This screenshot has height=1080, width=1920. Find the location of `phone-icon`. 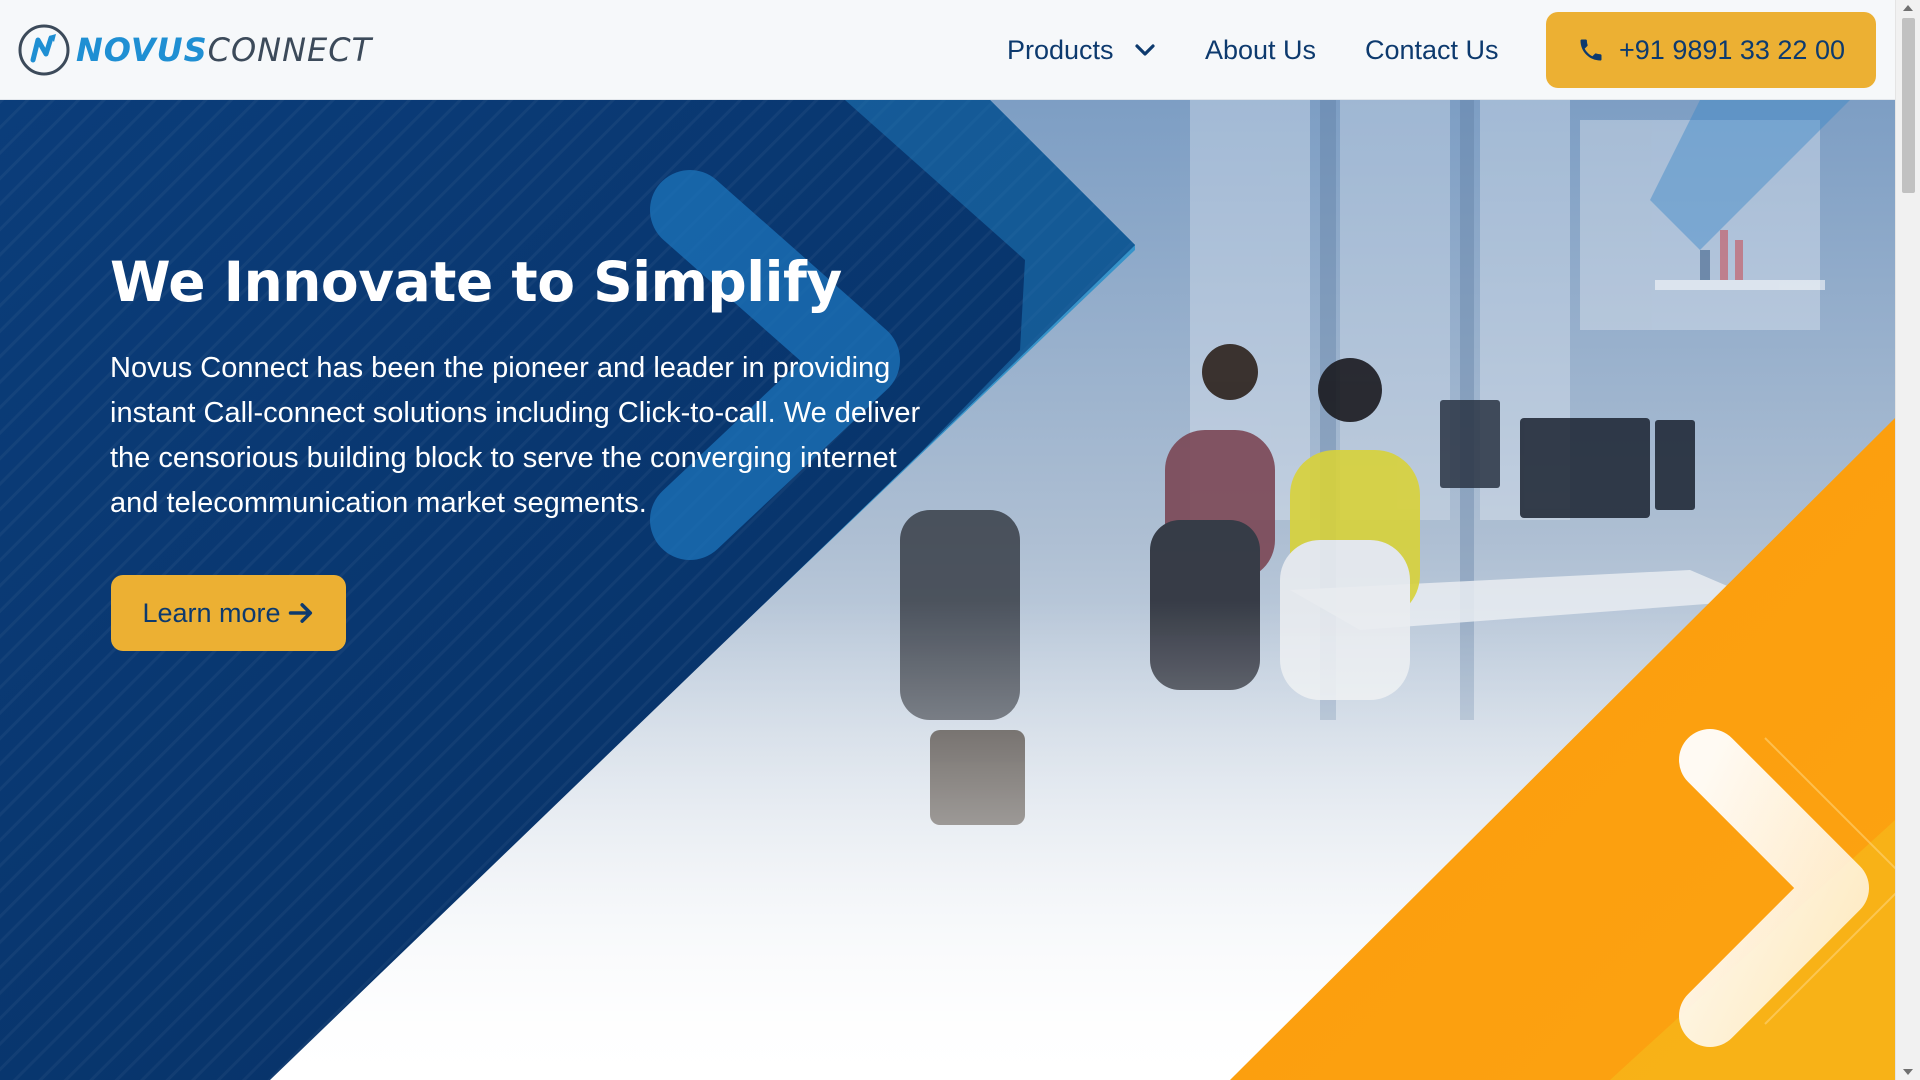

phone-icon is located at coordinates (1591, 50).